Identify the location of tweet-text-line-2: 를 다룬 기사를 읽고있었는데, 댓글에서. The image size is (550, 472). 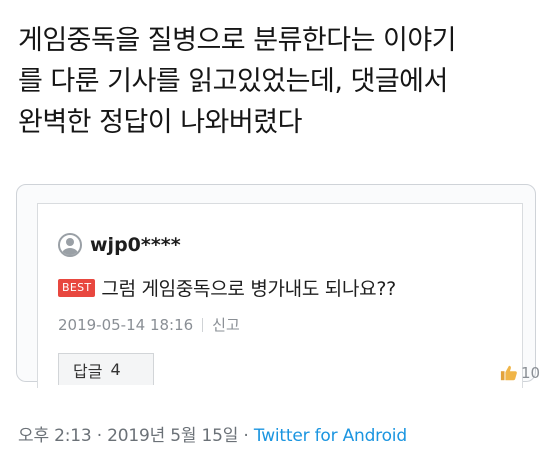
(233, 81).